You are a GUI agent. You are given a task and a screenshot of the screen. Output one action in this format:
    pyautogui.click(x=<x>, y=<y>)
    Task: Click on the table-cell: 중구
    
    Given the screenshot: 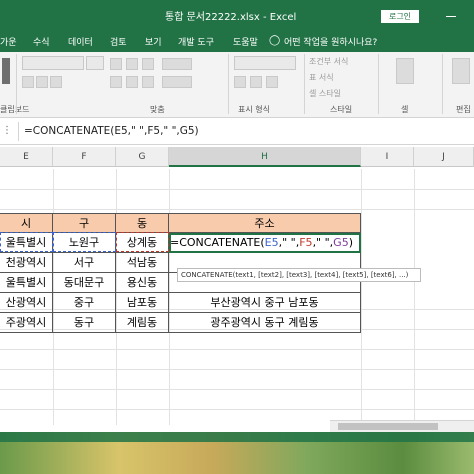 What is the action you would take?
    pyautogui.click(x=84, y=303)
    